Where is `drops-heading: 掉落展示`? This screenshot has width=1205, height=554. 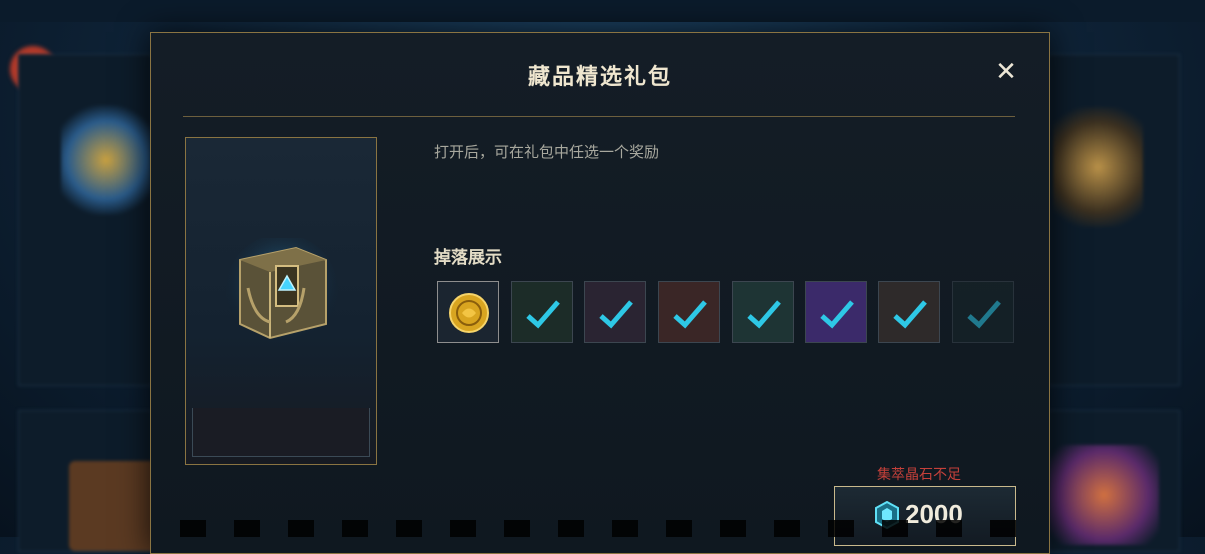
drops-heading: 掉落展示 is located at coordinates (468, 258).